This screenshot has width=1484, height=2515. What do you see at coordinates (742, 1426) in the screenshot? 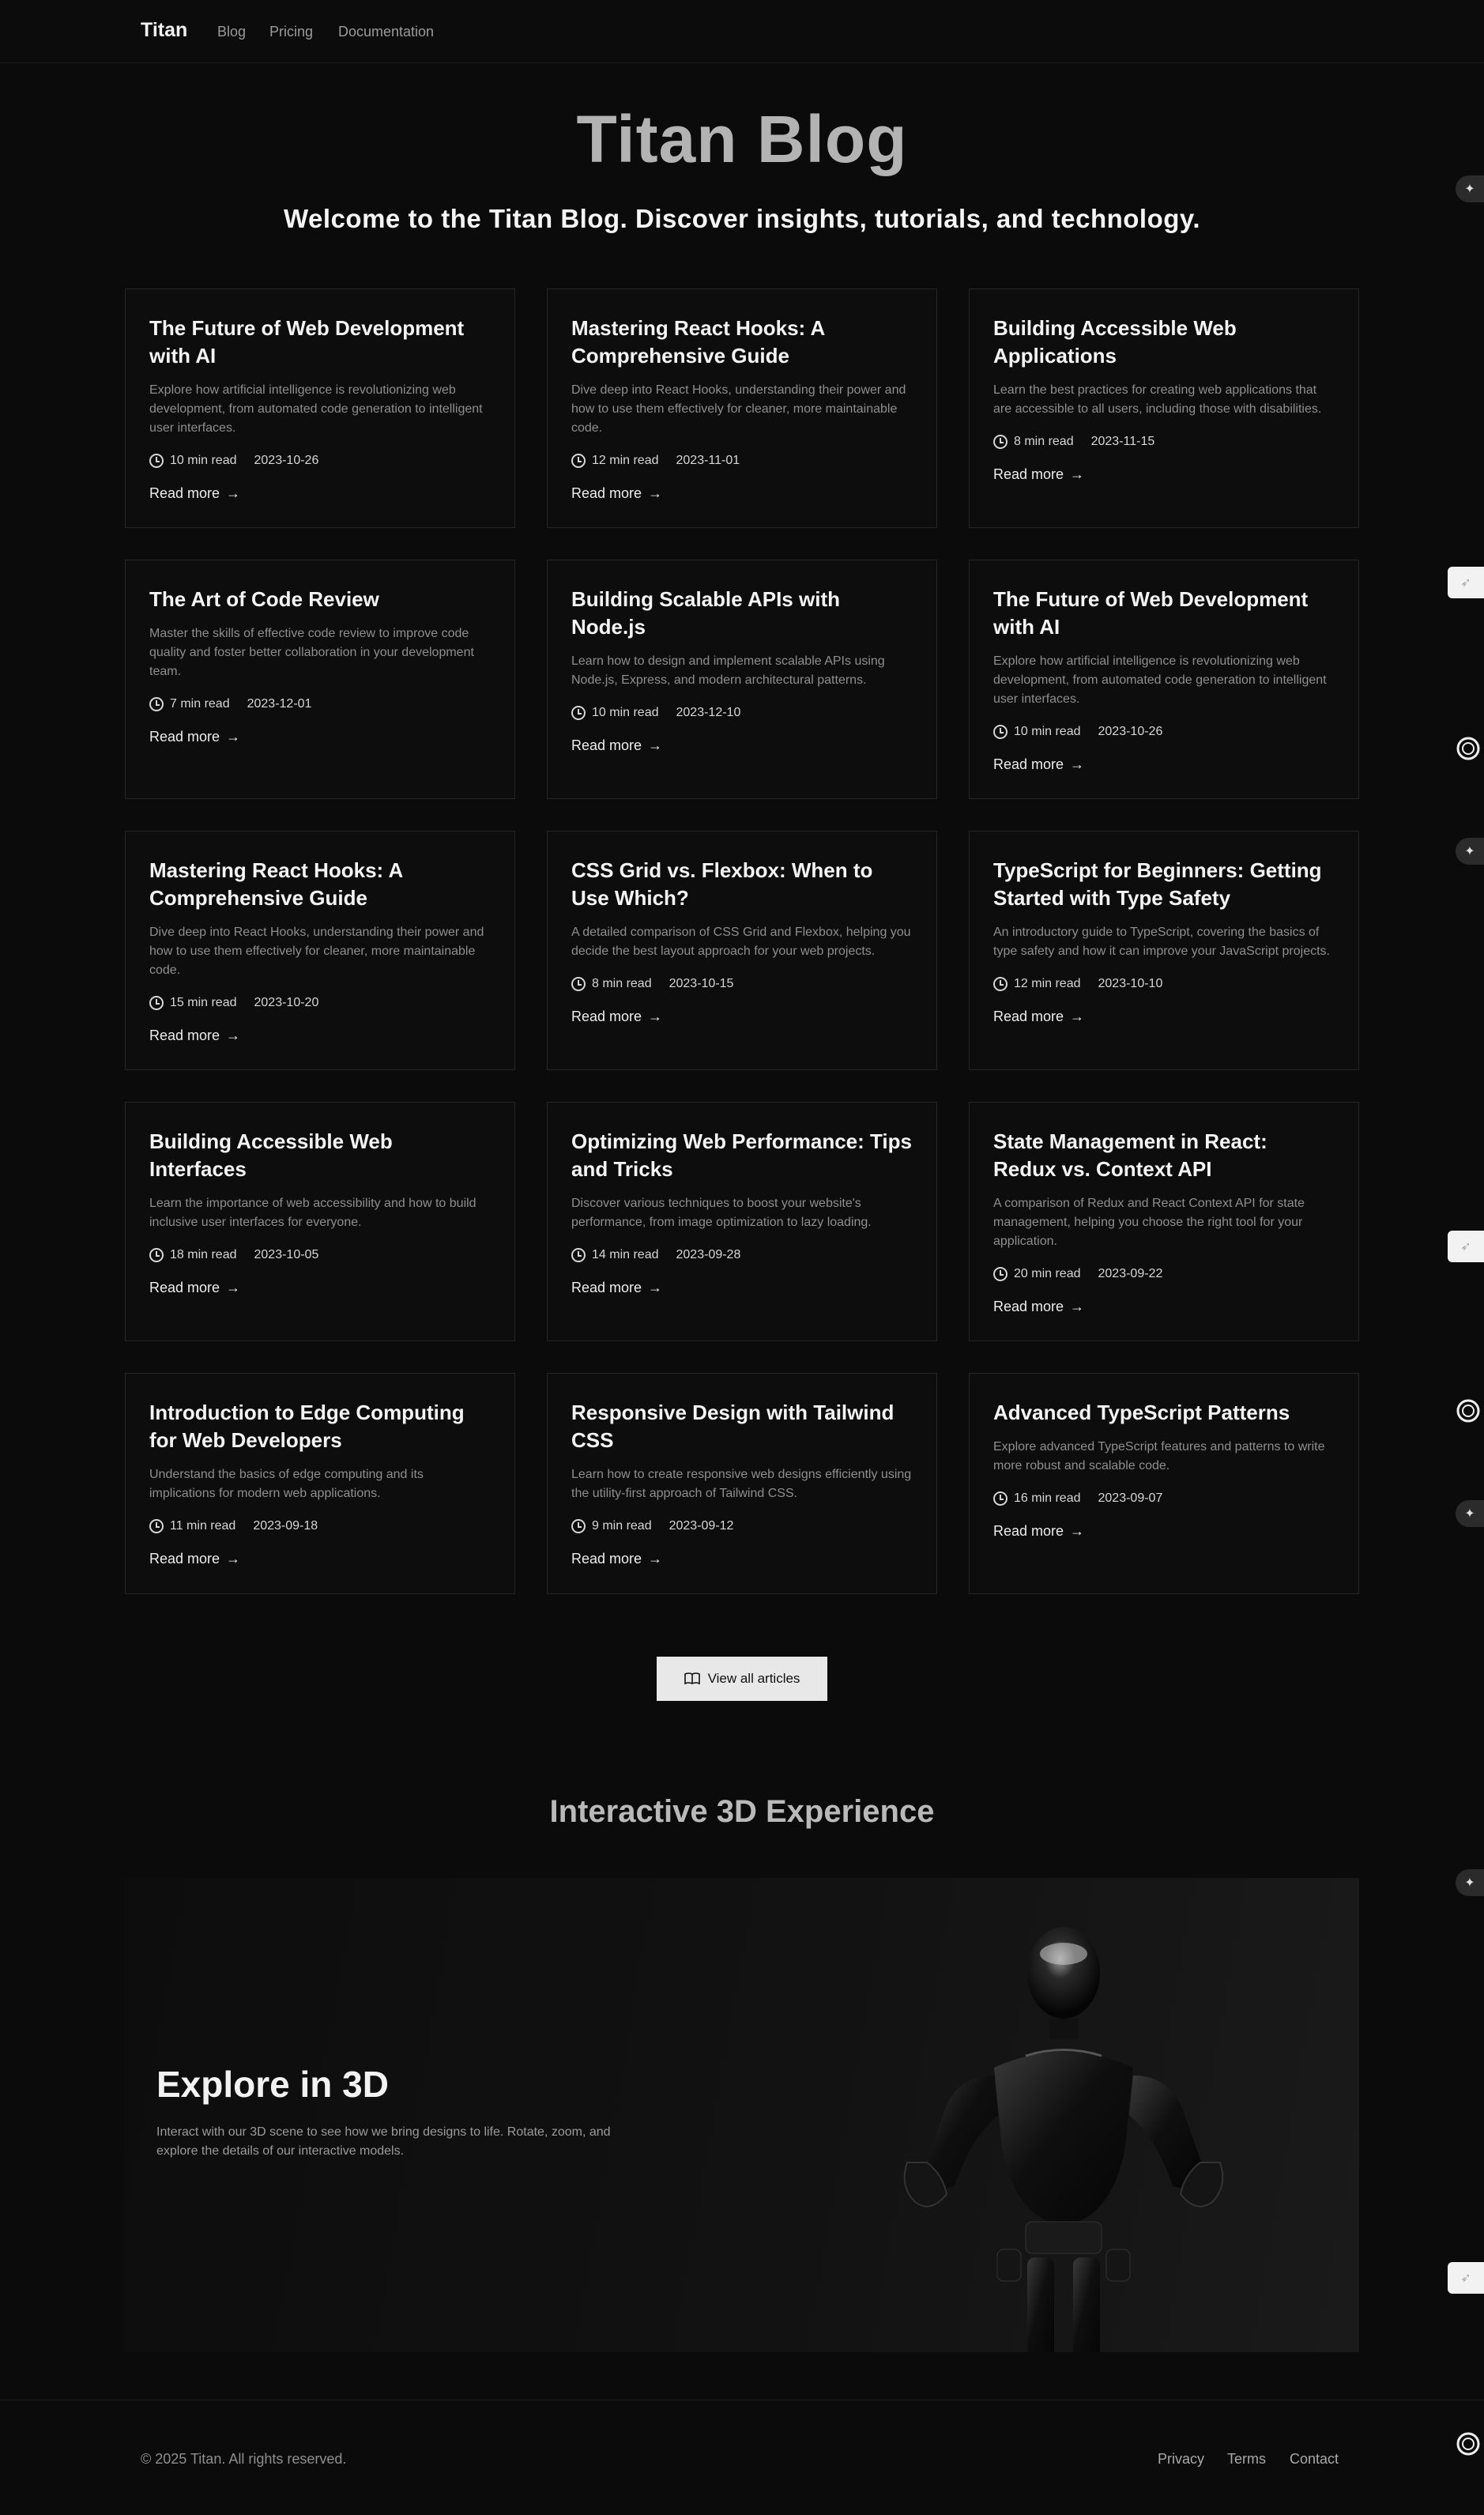
I see `article-title: Responsive Design with Tailwind CSS` at bounding box center [742, 1426].